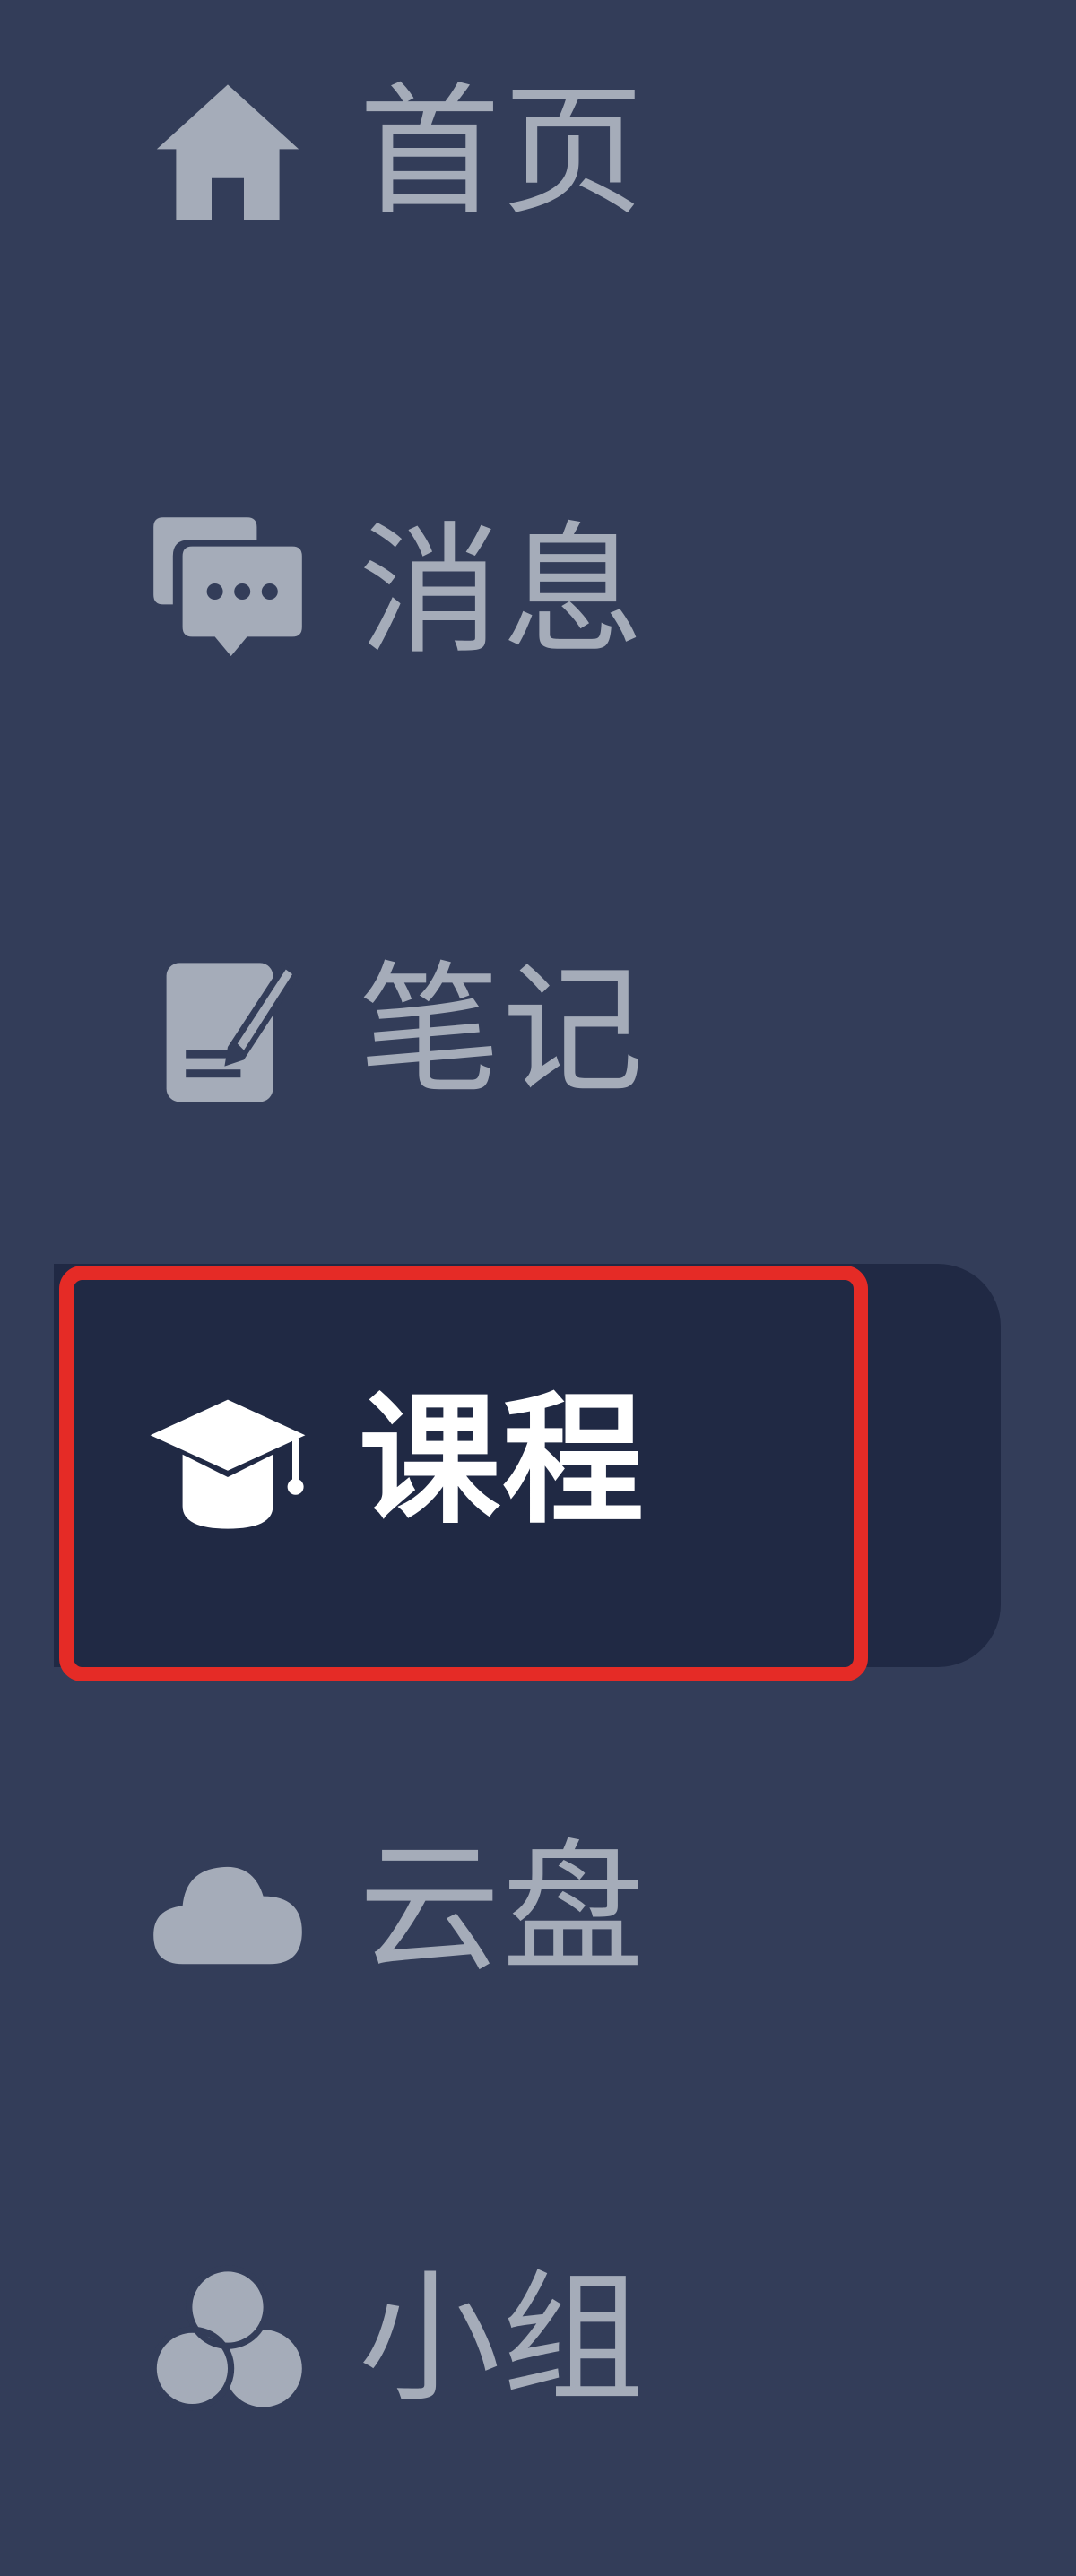 The image size is (1076, 2576). I want to click on sidebar-item-label: 消息, so click(502, 591).